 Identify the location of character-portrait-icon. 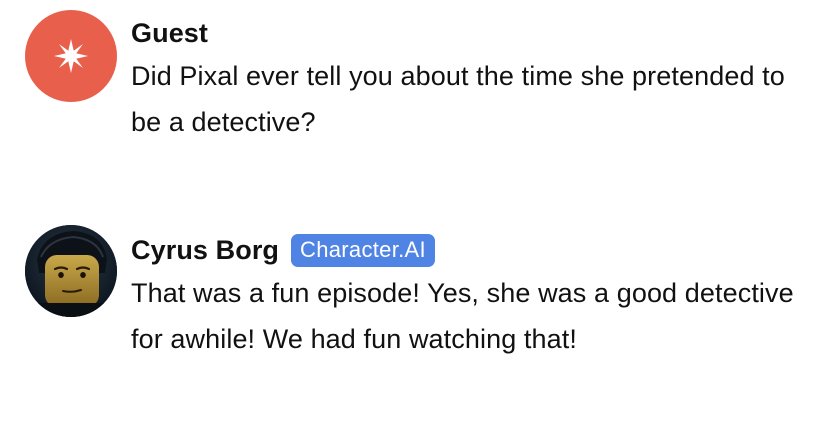
(71, 271).